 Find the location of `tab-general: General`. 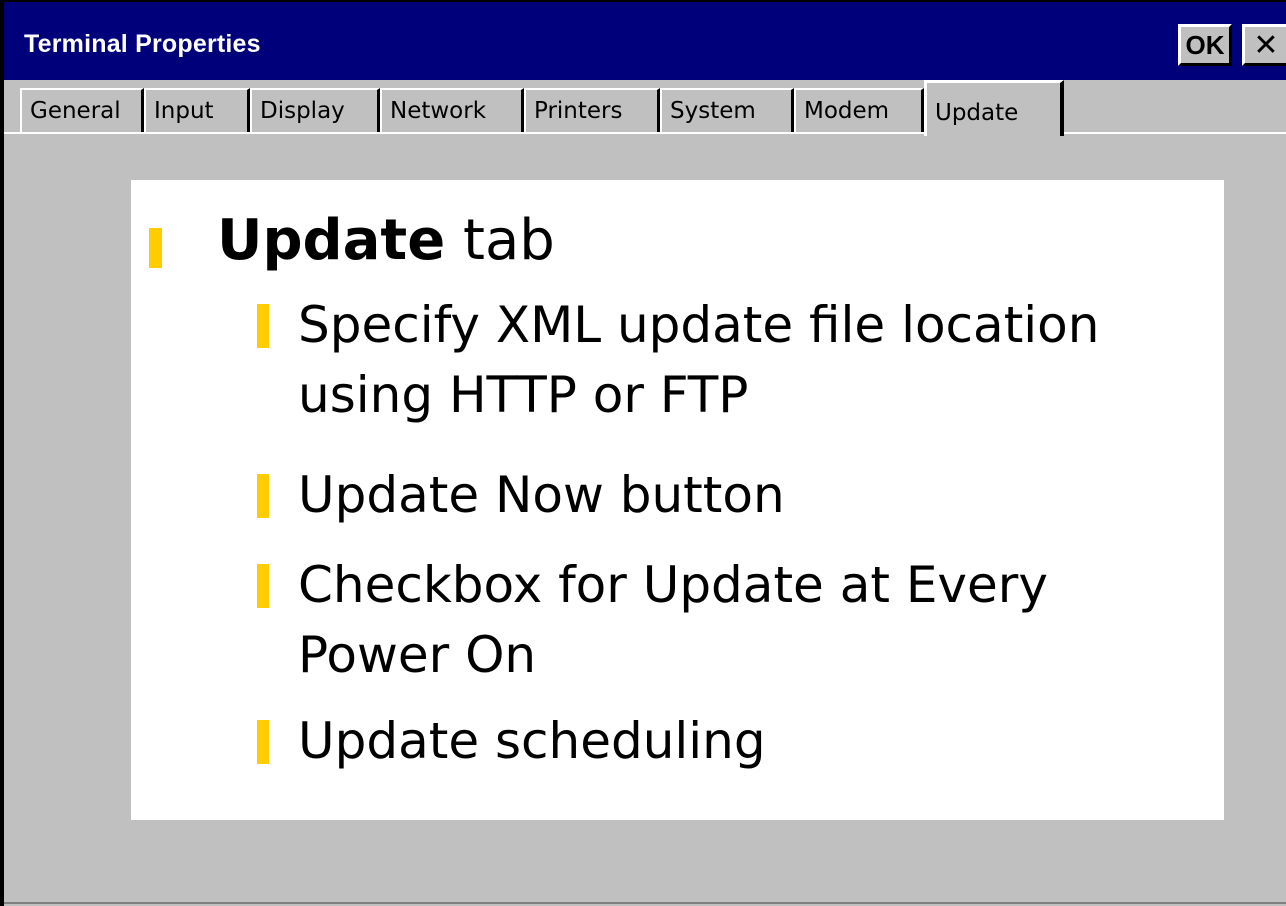

tab-general: General is located at coordinates (82, 110).